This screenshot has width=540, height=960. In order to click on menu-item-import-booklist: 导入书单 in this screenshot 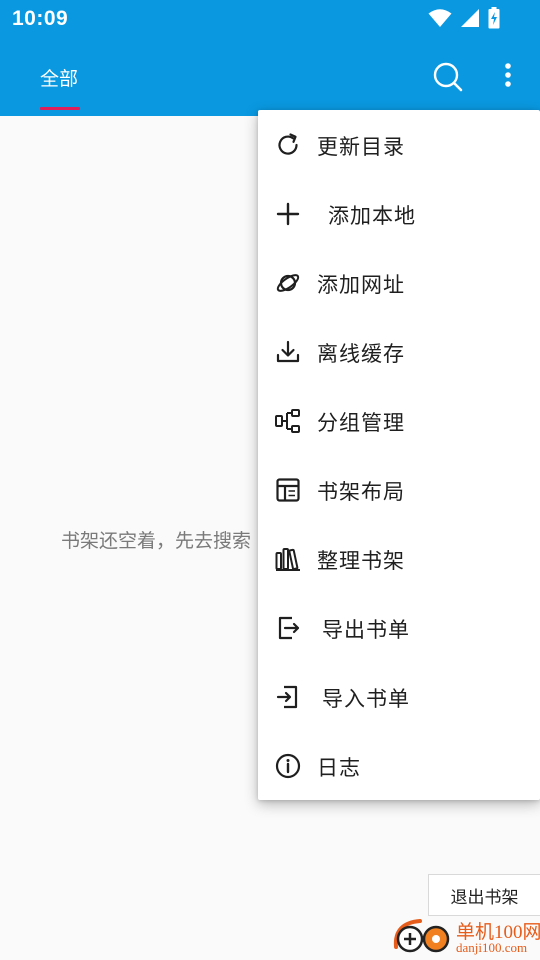, I will do `click(399, 696)`.